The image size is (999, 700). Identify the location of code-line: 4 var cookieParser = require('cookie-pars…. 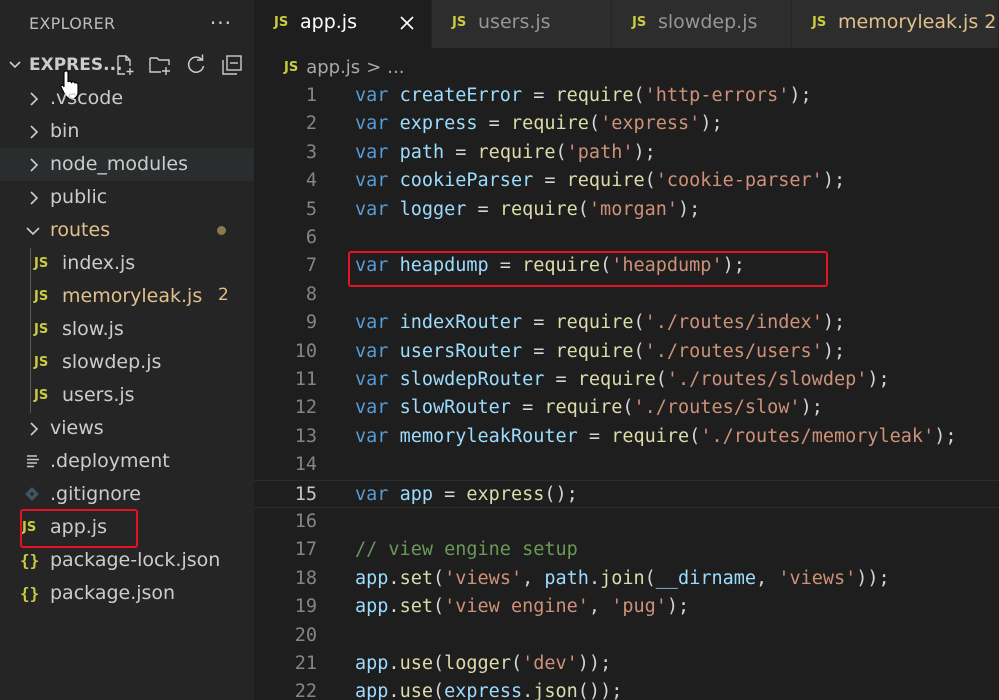
(626, 181).